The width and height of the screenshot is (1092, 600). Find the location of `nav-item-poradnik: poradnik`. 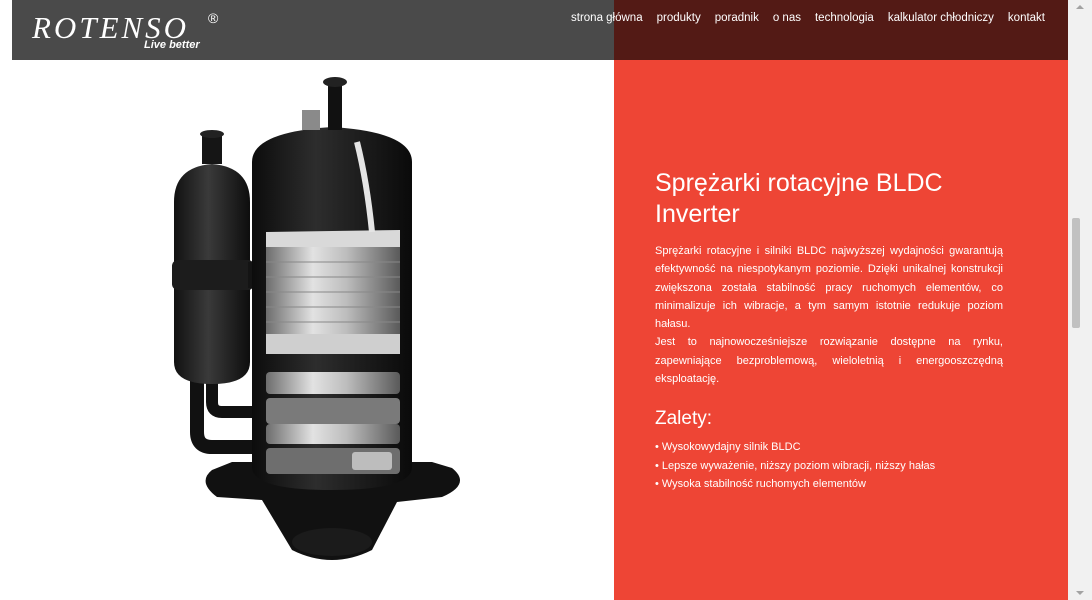

nav-item-poradnik: poradnik is located at coordinates (737, 18).